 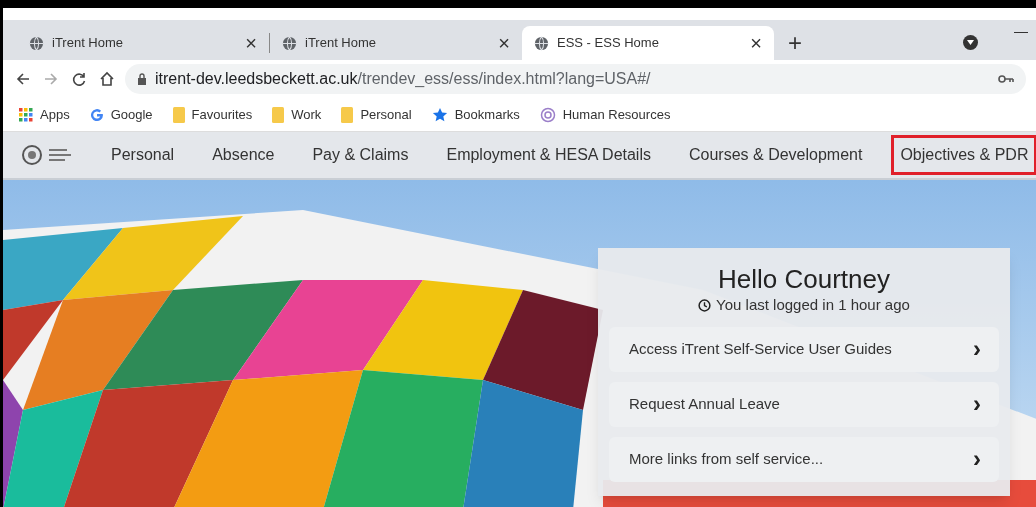 I want to click on url-text: itrent-dev.leedsbeckett.ac.uk/trendev_ess/ess/index.html?lang=USA#/, so click(x=403, y=79).